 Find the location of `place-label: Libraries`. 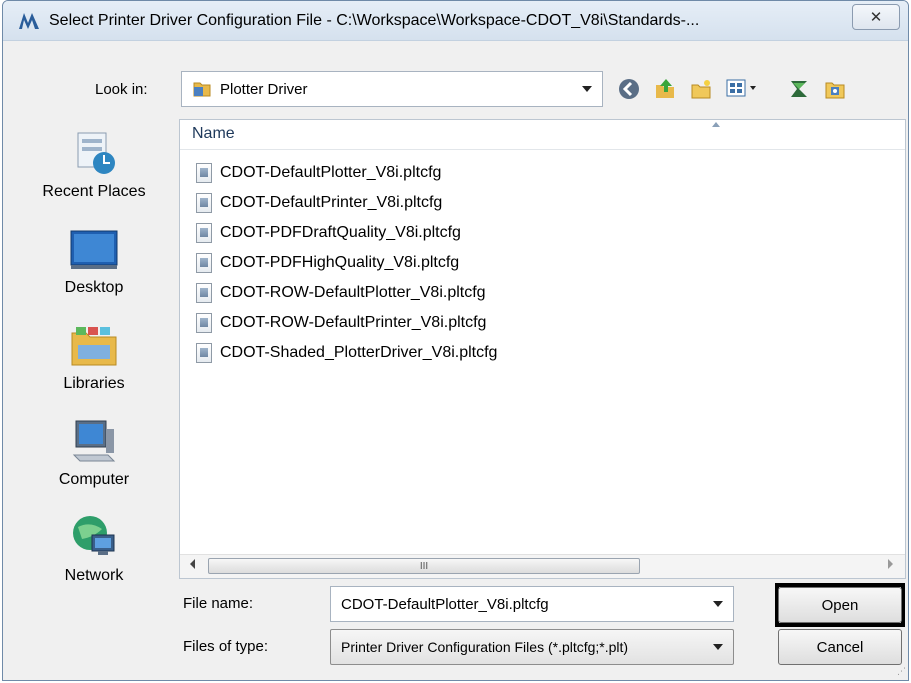

place-label: Libraries is located at coordinates (94, 383).